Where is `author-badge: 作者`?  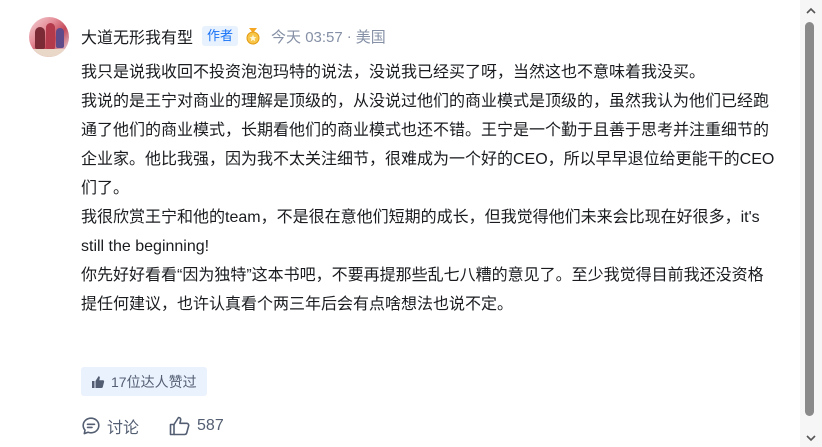 author-badge: 作者 is located at coordinates (220, 36).